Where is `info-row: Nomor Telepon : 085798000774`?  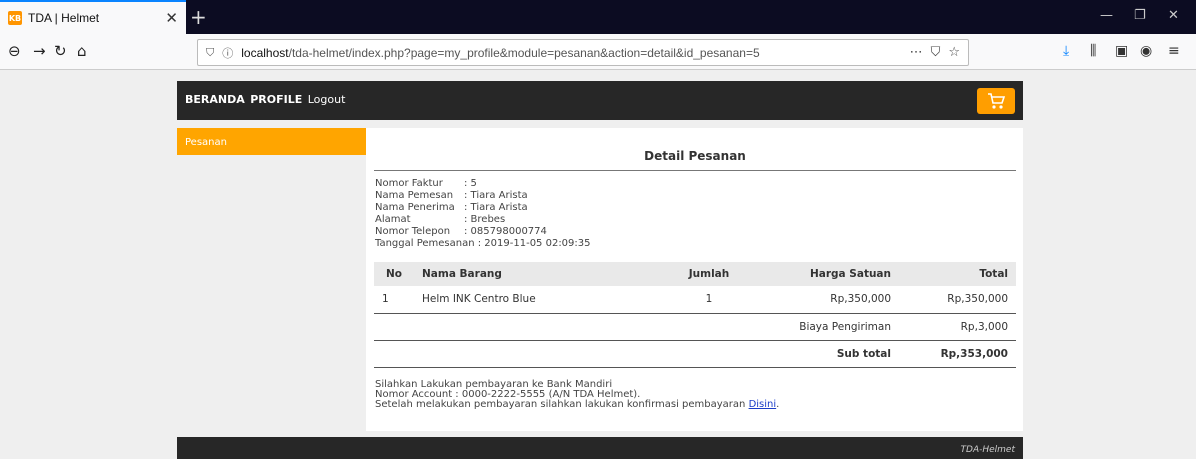 info-row: Nomor Telepon : 085798000774 is located at coordinates (483, 232).